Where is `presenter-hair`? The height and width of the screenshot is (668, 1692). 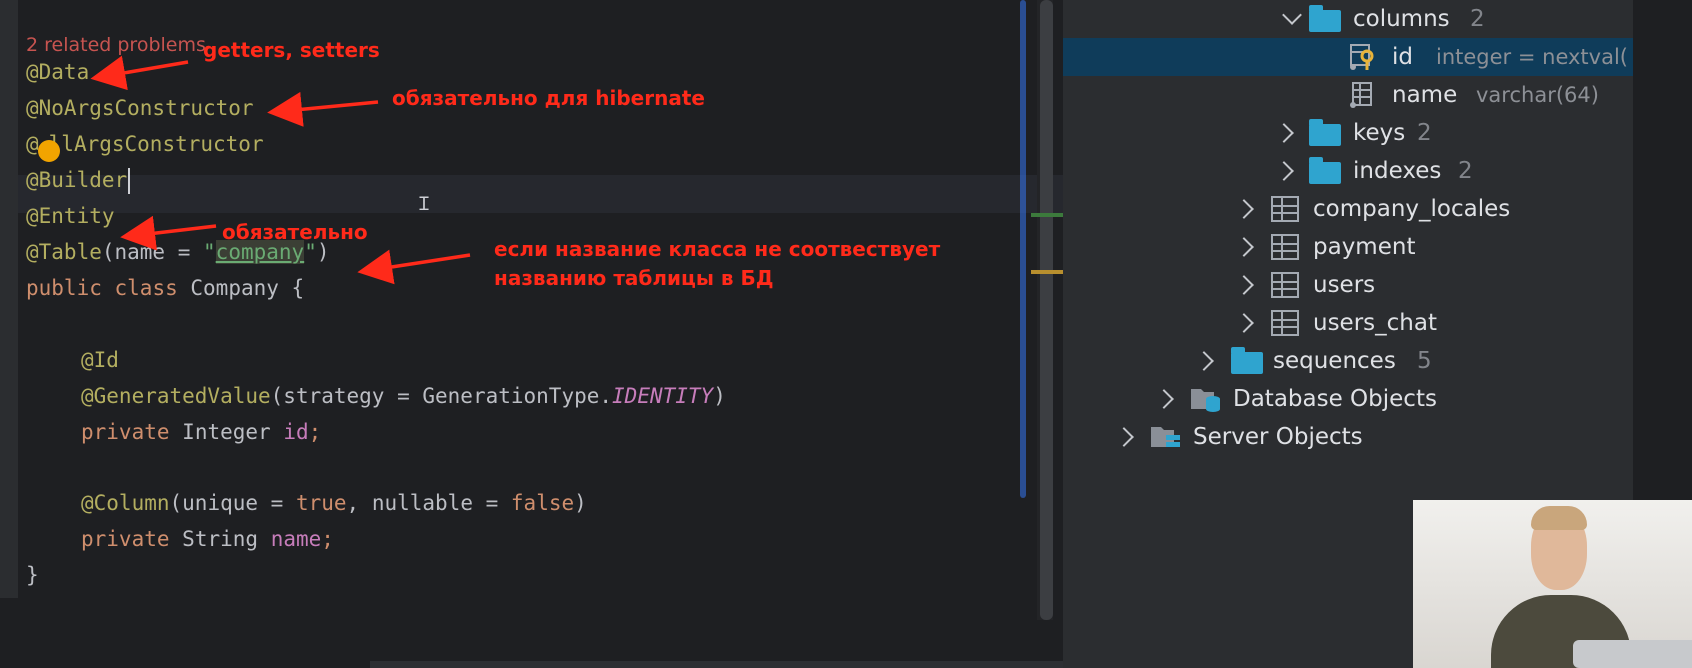 presenter-hair is located at coordinates (1559, 518).